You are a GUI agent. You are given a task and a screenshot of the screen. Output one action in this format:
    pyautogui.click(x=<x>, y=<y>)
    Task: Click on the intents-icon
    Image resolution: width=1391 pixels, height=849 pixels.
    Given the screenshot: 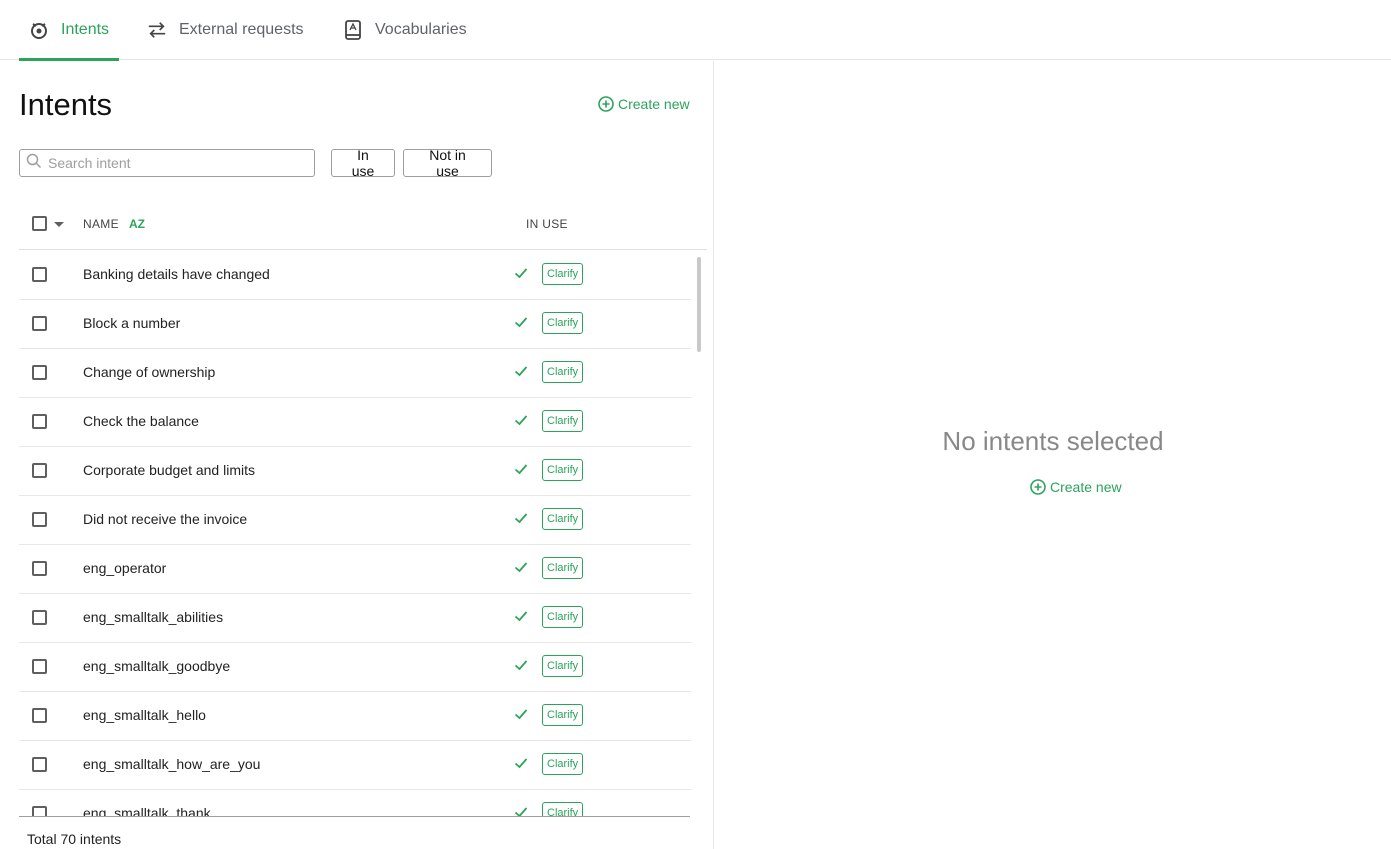 What is the action you would take?
    pyautogui.click(x=39, y=30)
    